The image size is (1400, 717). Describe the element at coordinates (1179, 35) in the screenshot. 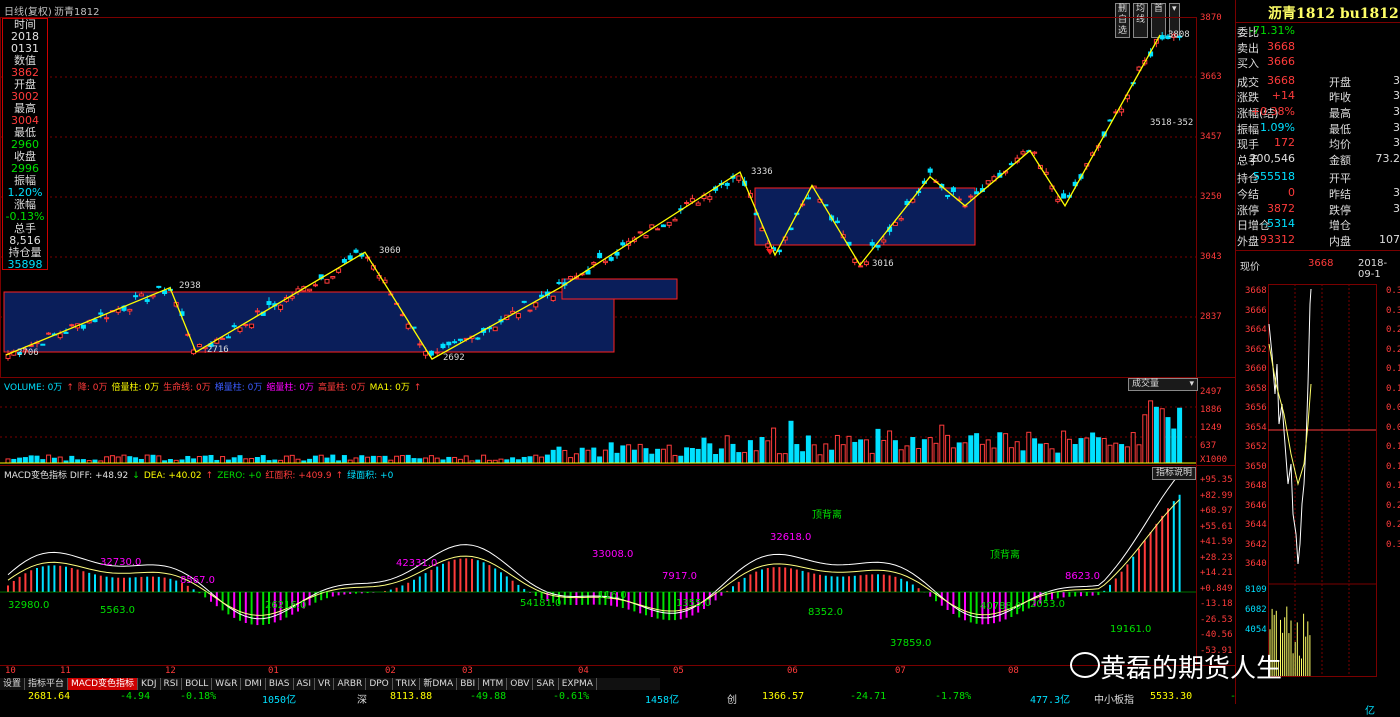

I see `peak-label: 3808` at that location.